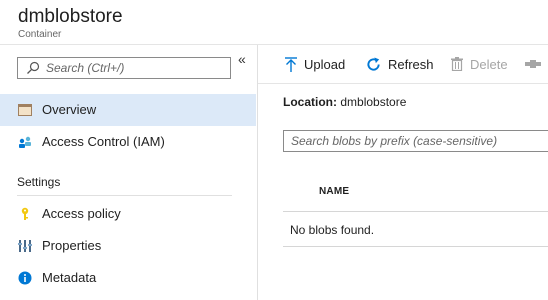  I want to click on sidebar-item-access-control: Access Control (IAM), so click(128, 142).